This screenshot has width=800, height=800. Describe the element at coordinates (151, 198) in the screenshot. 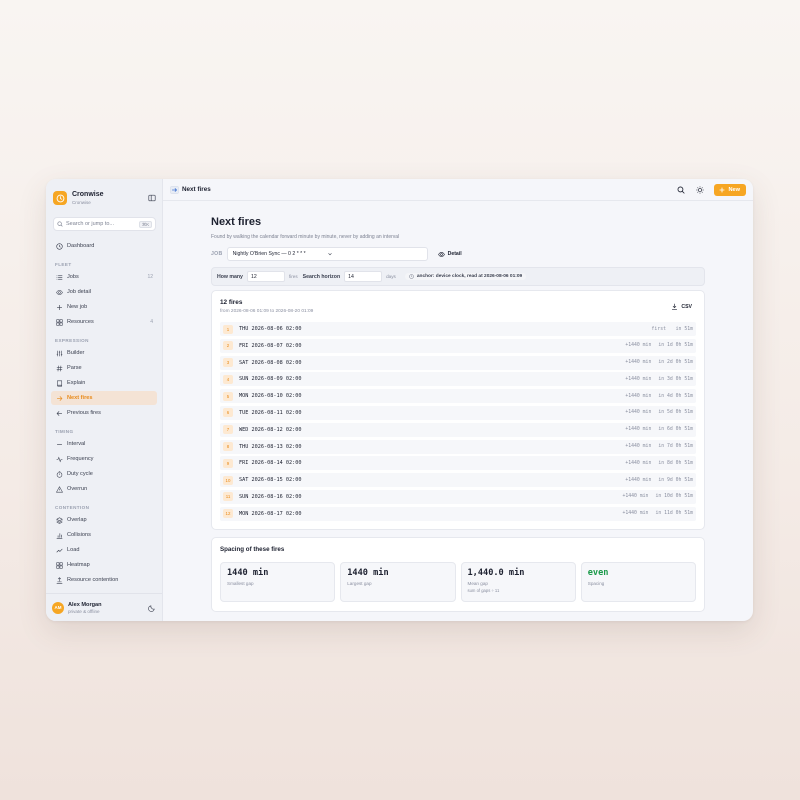

I see `sidebar-toggle-icon` at that location.